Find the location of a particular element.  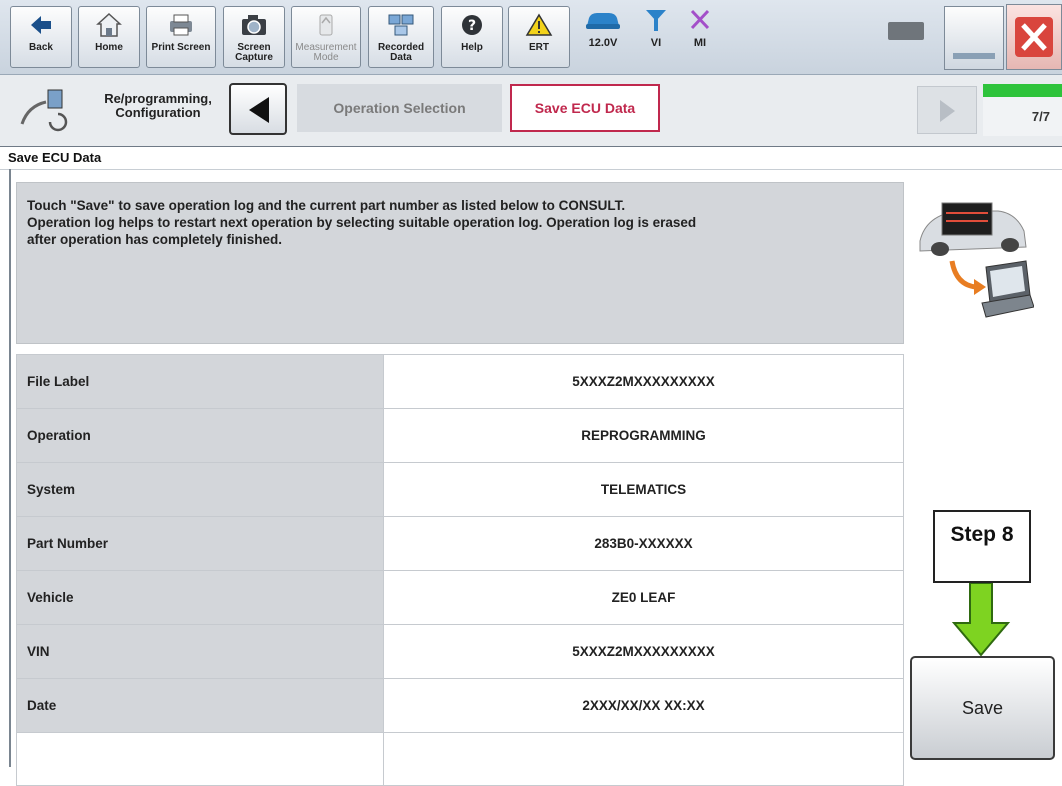

voltage-label: 12.0V is located at coordinates (603, 43).